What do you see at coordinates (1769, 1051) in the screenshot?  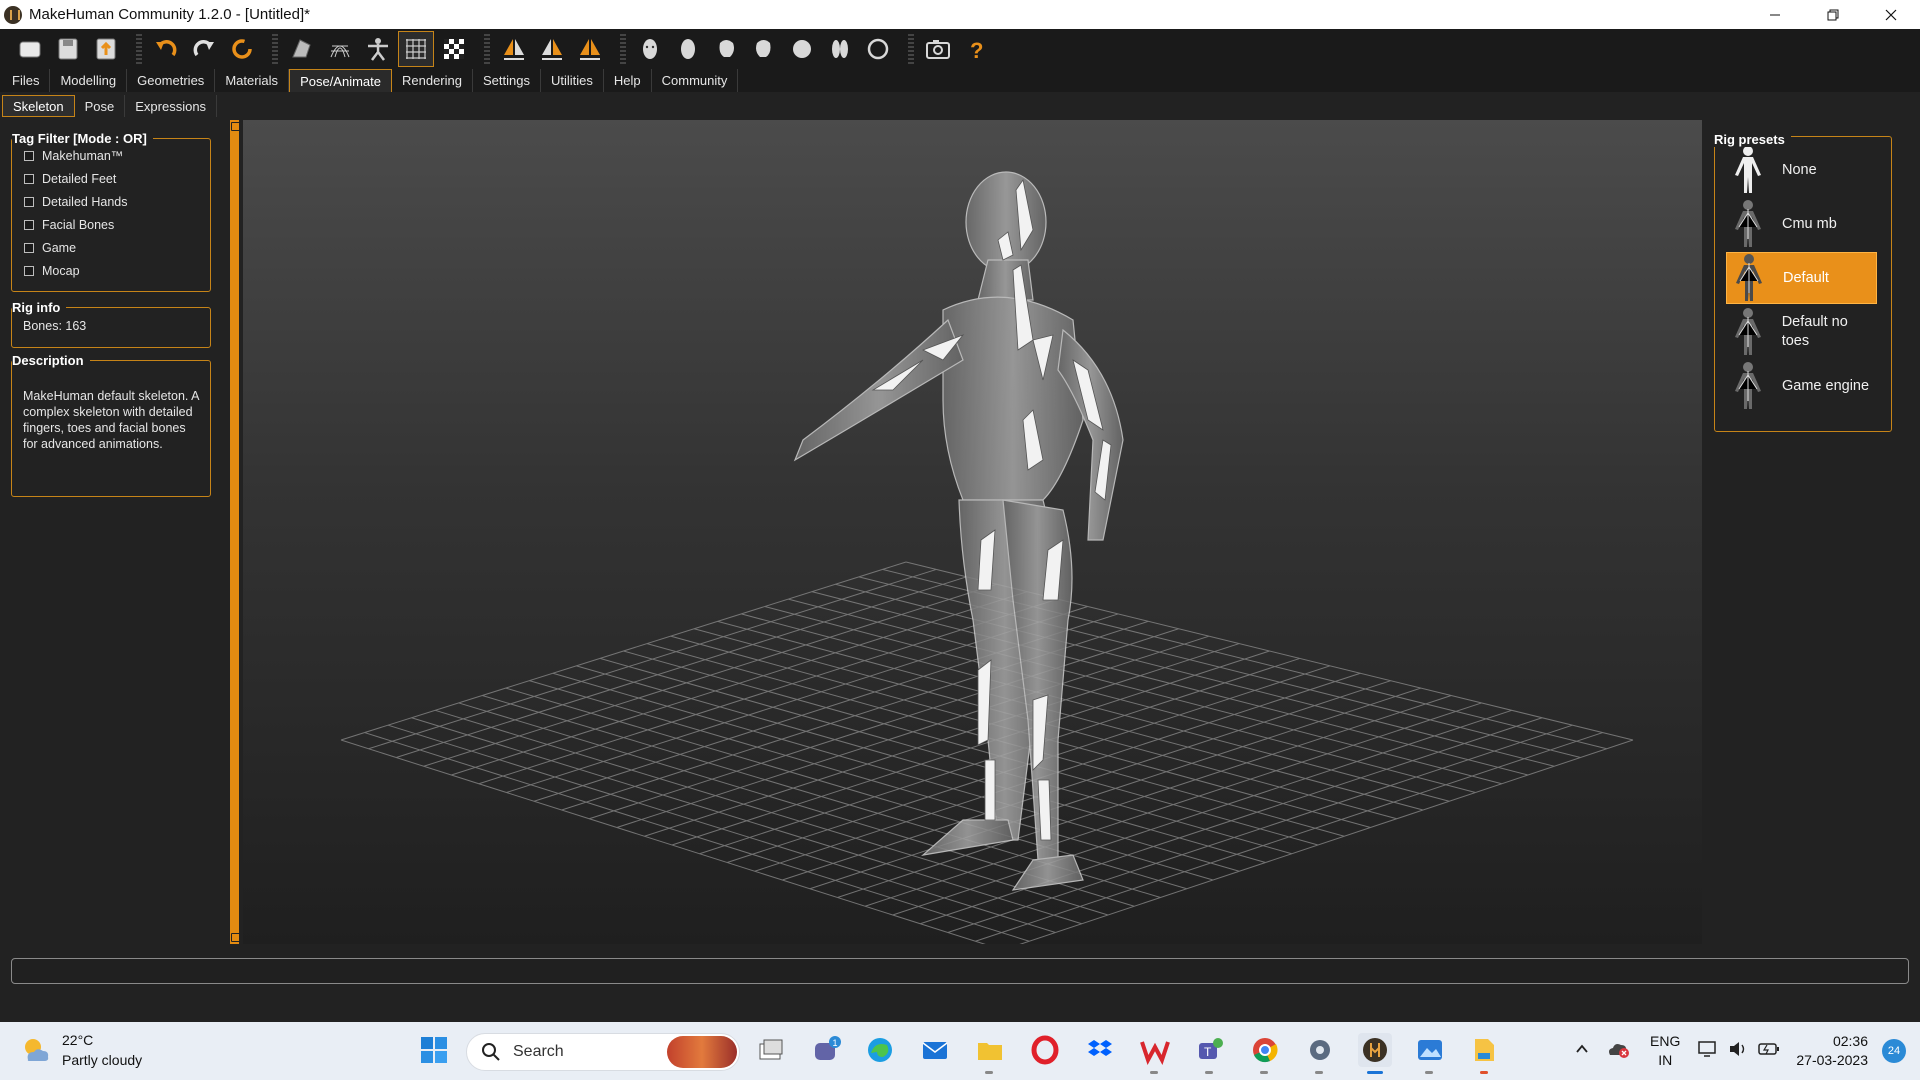 I see `battery-icon-button` at bounding box center [1769, 1051].